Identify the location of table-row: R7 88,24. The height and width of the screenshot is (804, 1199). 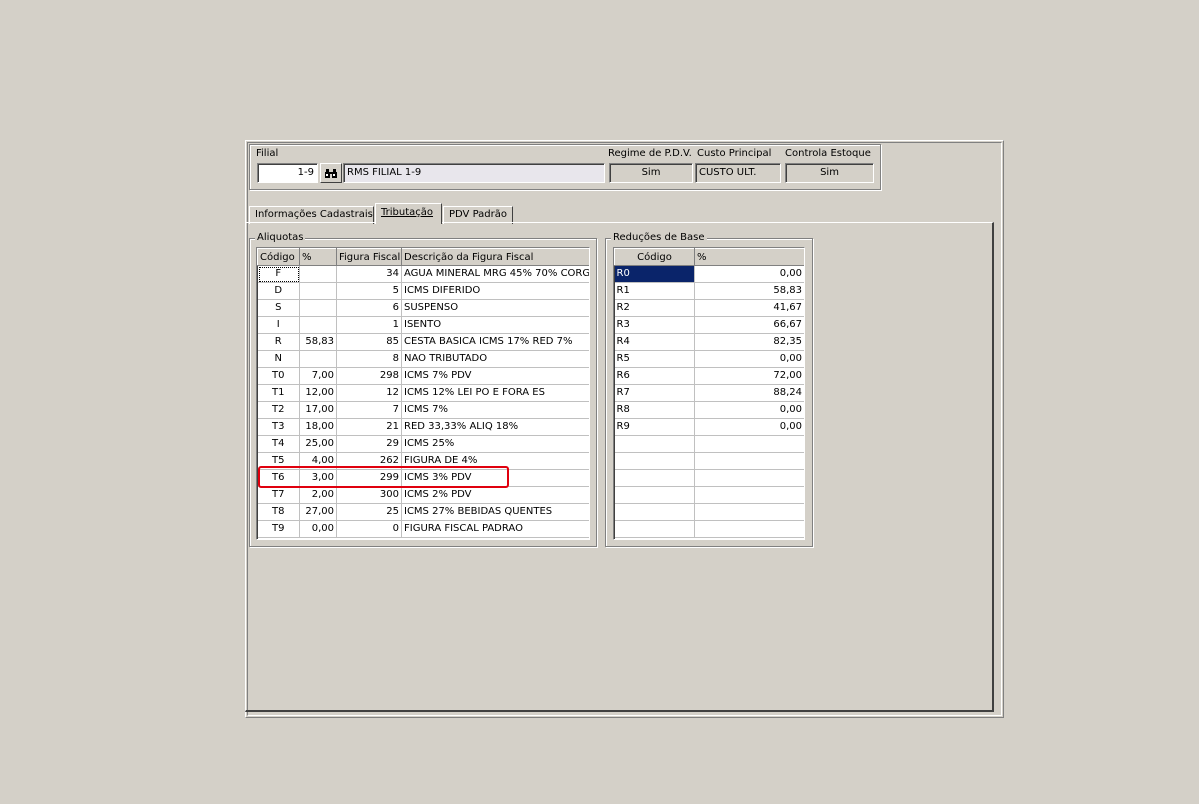
(709, 393).